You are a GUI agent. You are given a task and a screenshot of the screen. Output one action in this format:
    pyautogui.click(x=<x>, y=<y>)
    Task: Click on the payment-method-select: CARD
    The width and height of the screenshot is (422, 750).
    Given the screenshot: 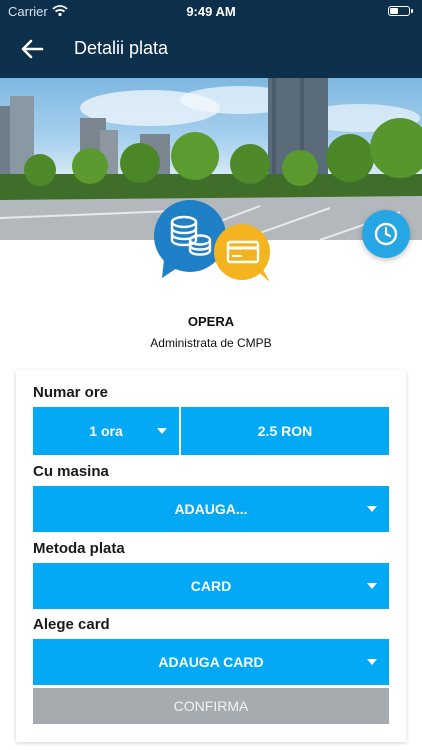 What is the action you would take?
    pyautogui.click(x=211, y=586)
    